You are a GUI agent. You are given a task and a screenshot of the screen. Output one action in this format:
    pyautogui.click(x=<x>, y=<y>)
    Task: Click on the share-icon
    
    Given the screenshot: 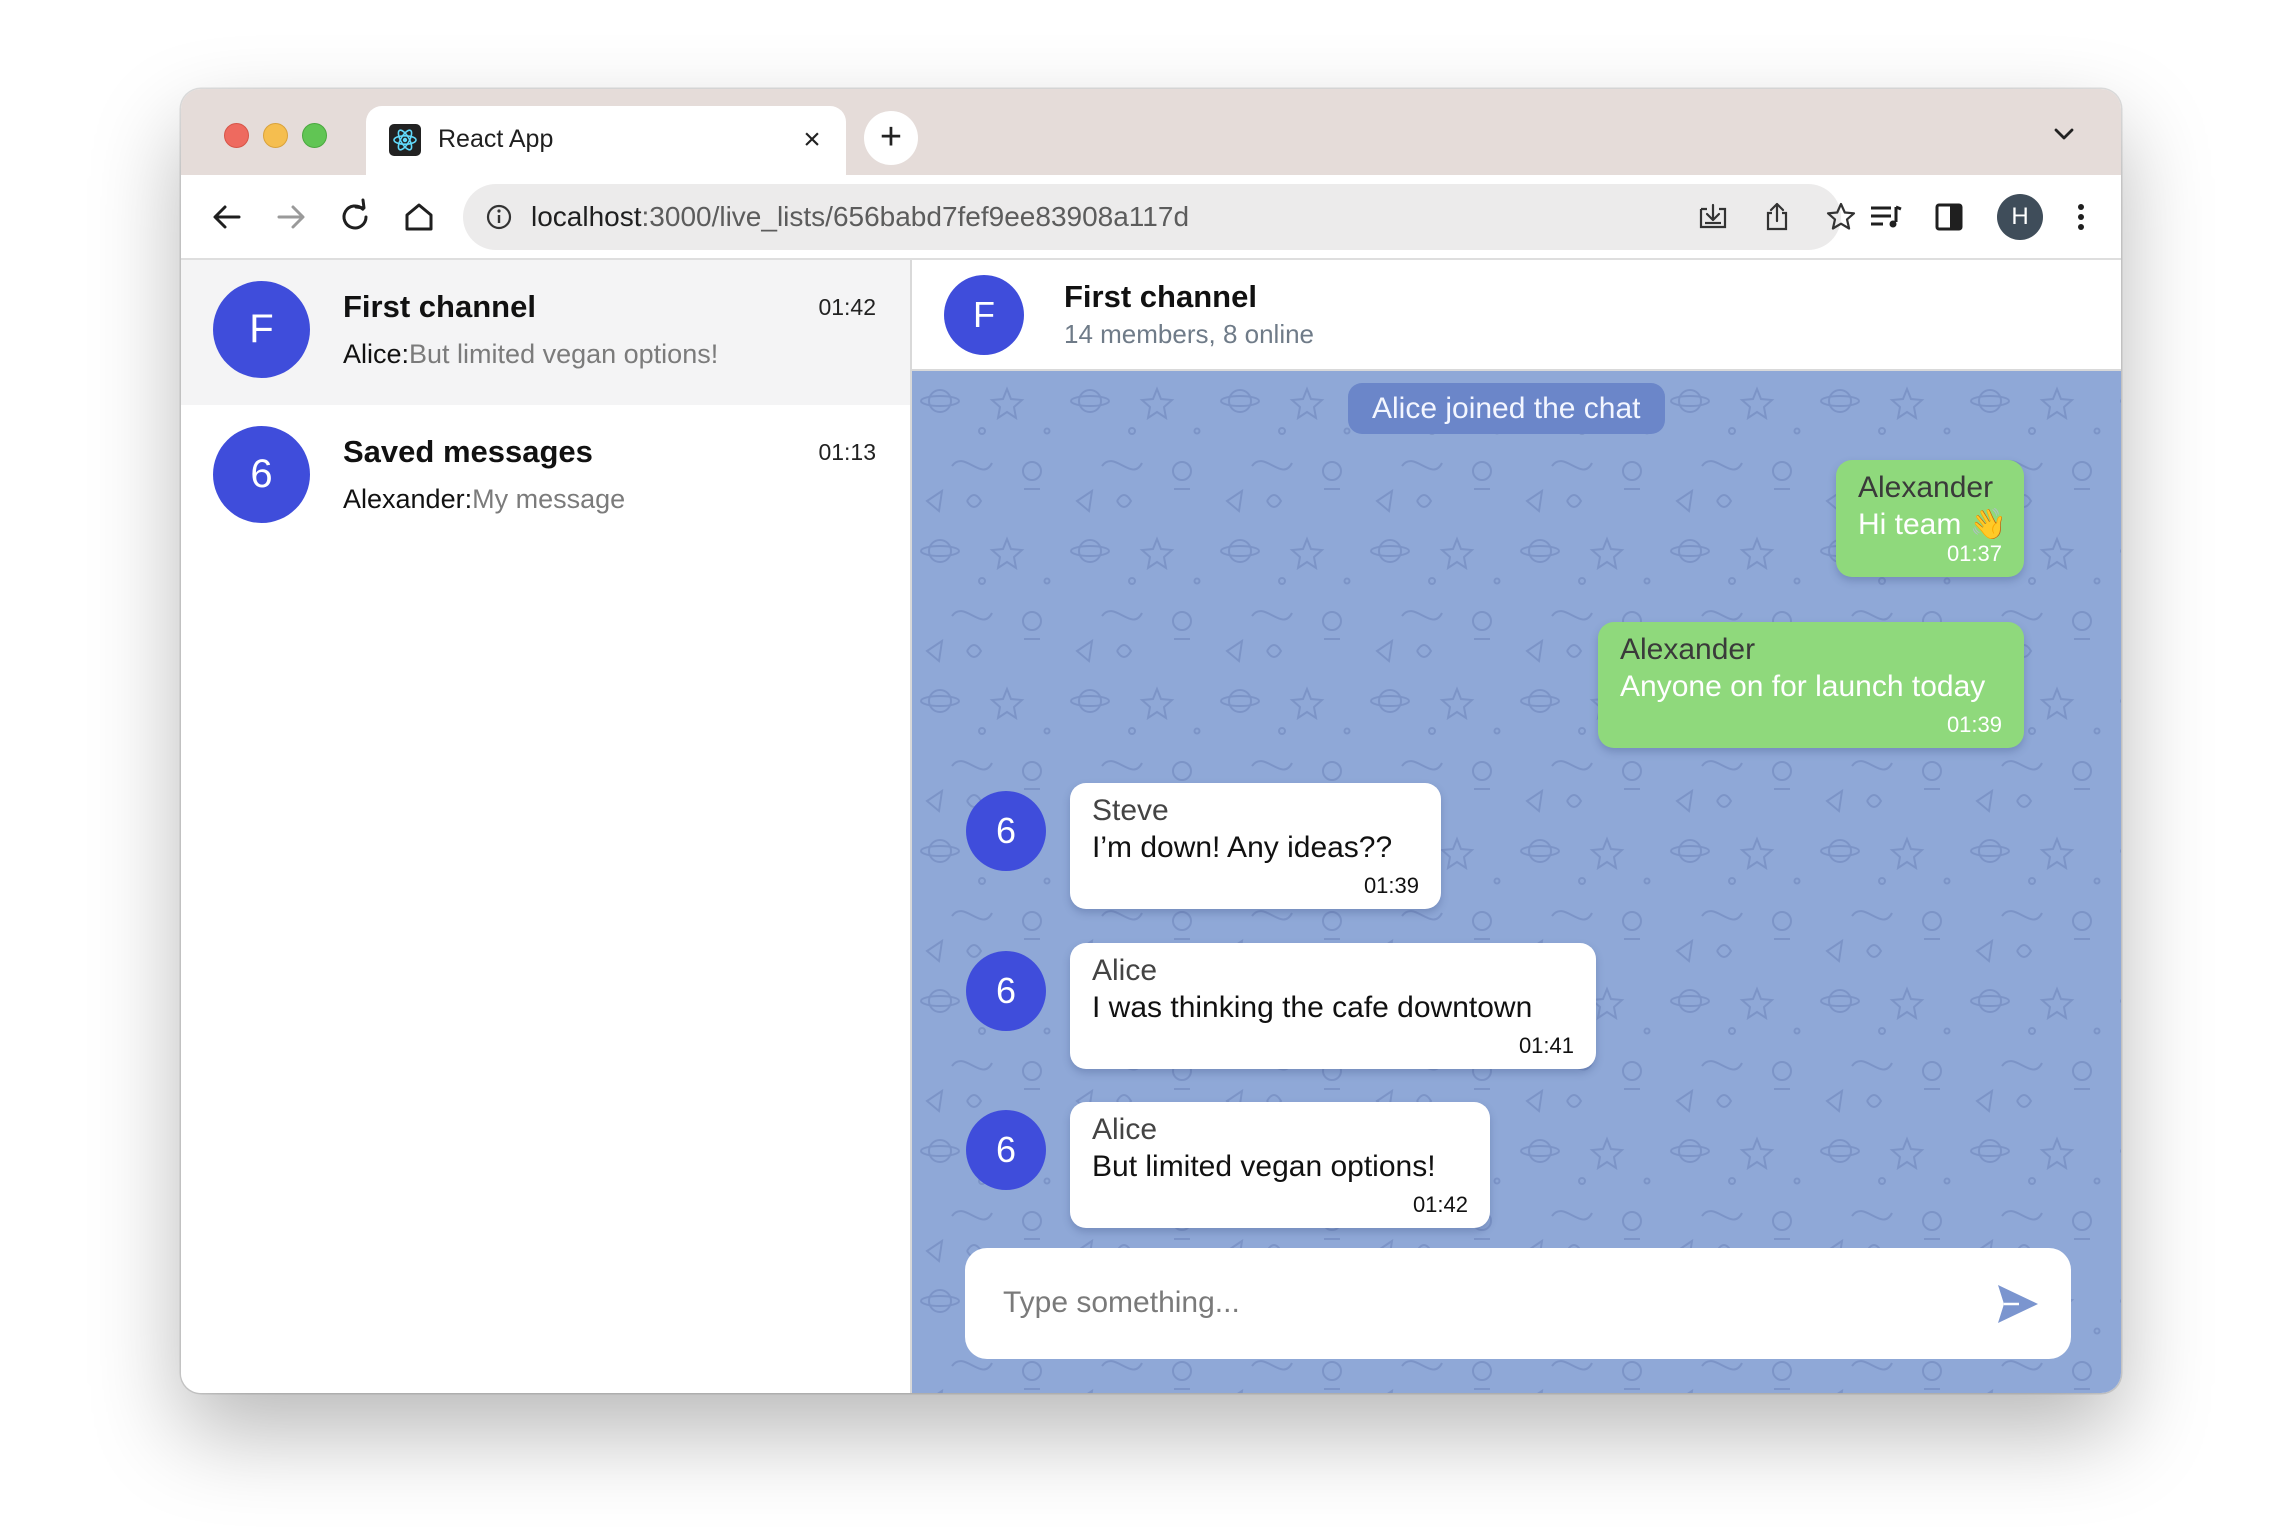 What is the action you would take?
    pyautogui.click(x=1777, y=217)
    